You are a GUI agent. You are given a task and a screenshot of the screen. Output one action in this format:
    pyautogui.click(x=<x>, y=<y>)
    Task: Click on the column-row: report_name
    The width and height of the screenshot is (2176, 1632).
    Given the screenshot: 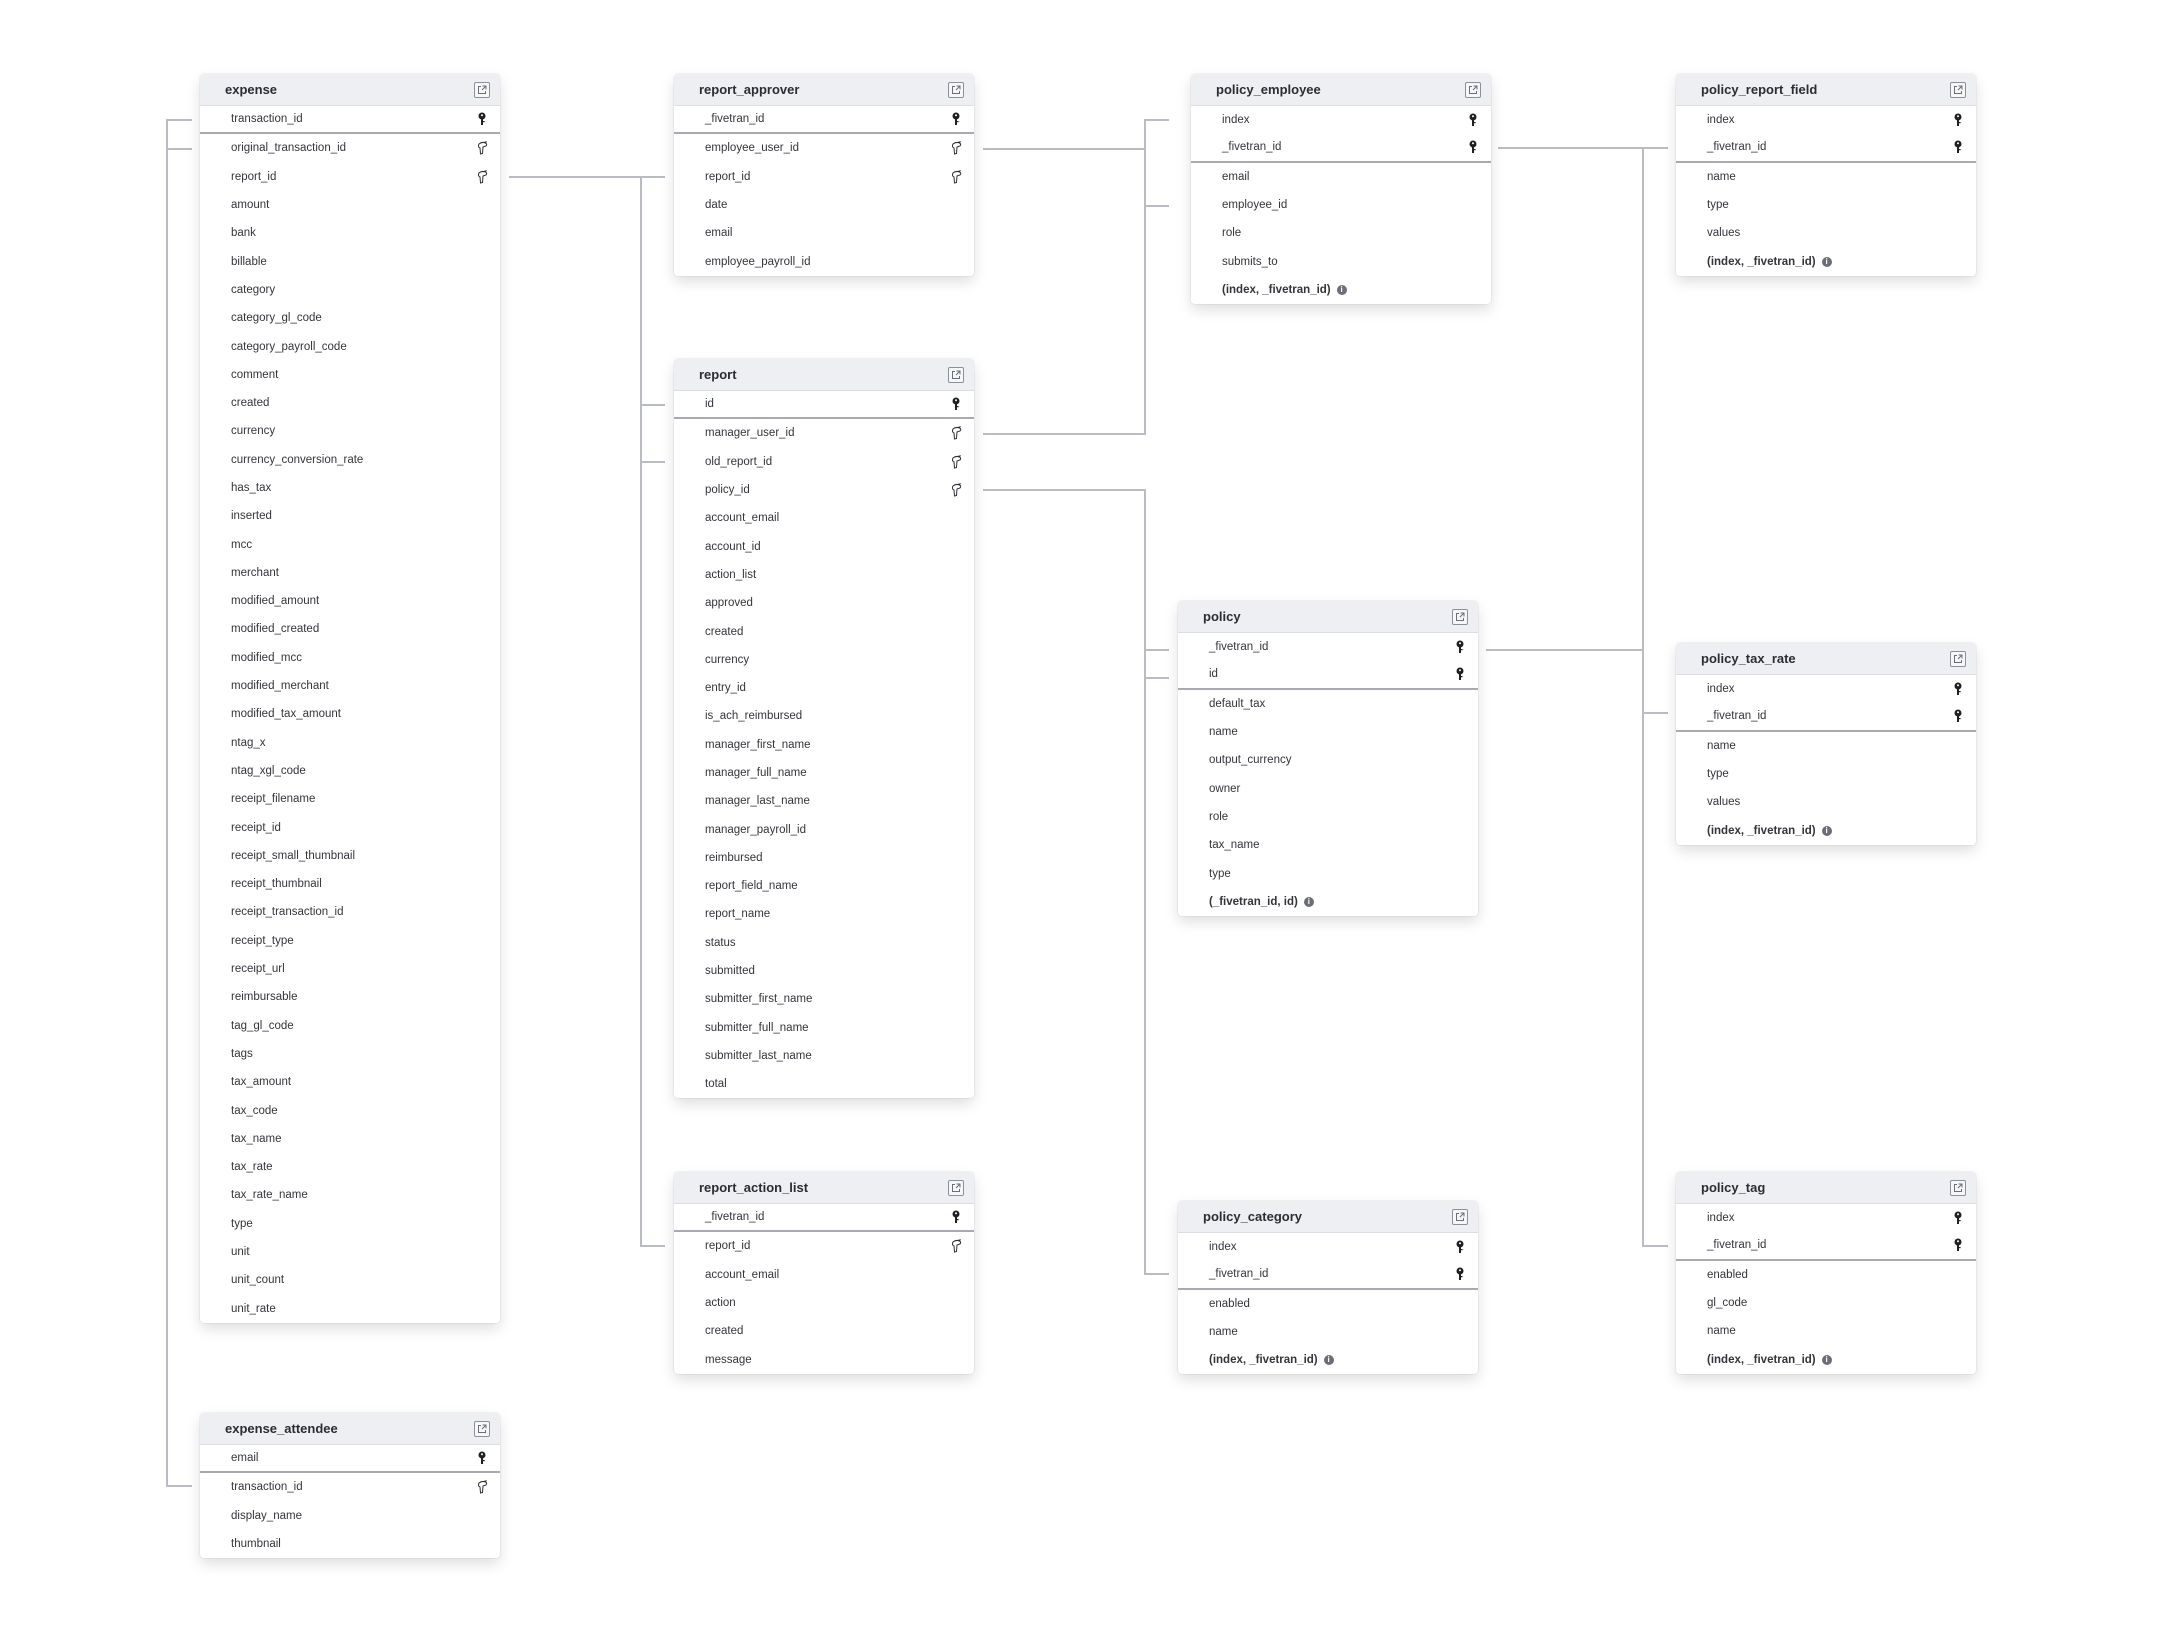 What is the action you would take?
    pyautogui.click(x=824, y=914)
    